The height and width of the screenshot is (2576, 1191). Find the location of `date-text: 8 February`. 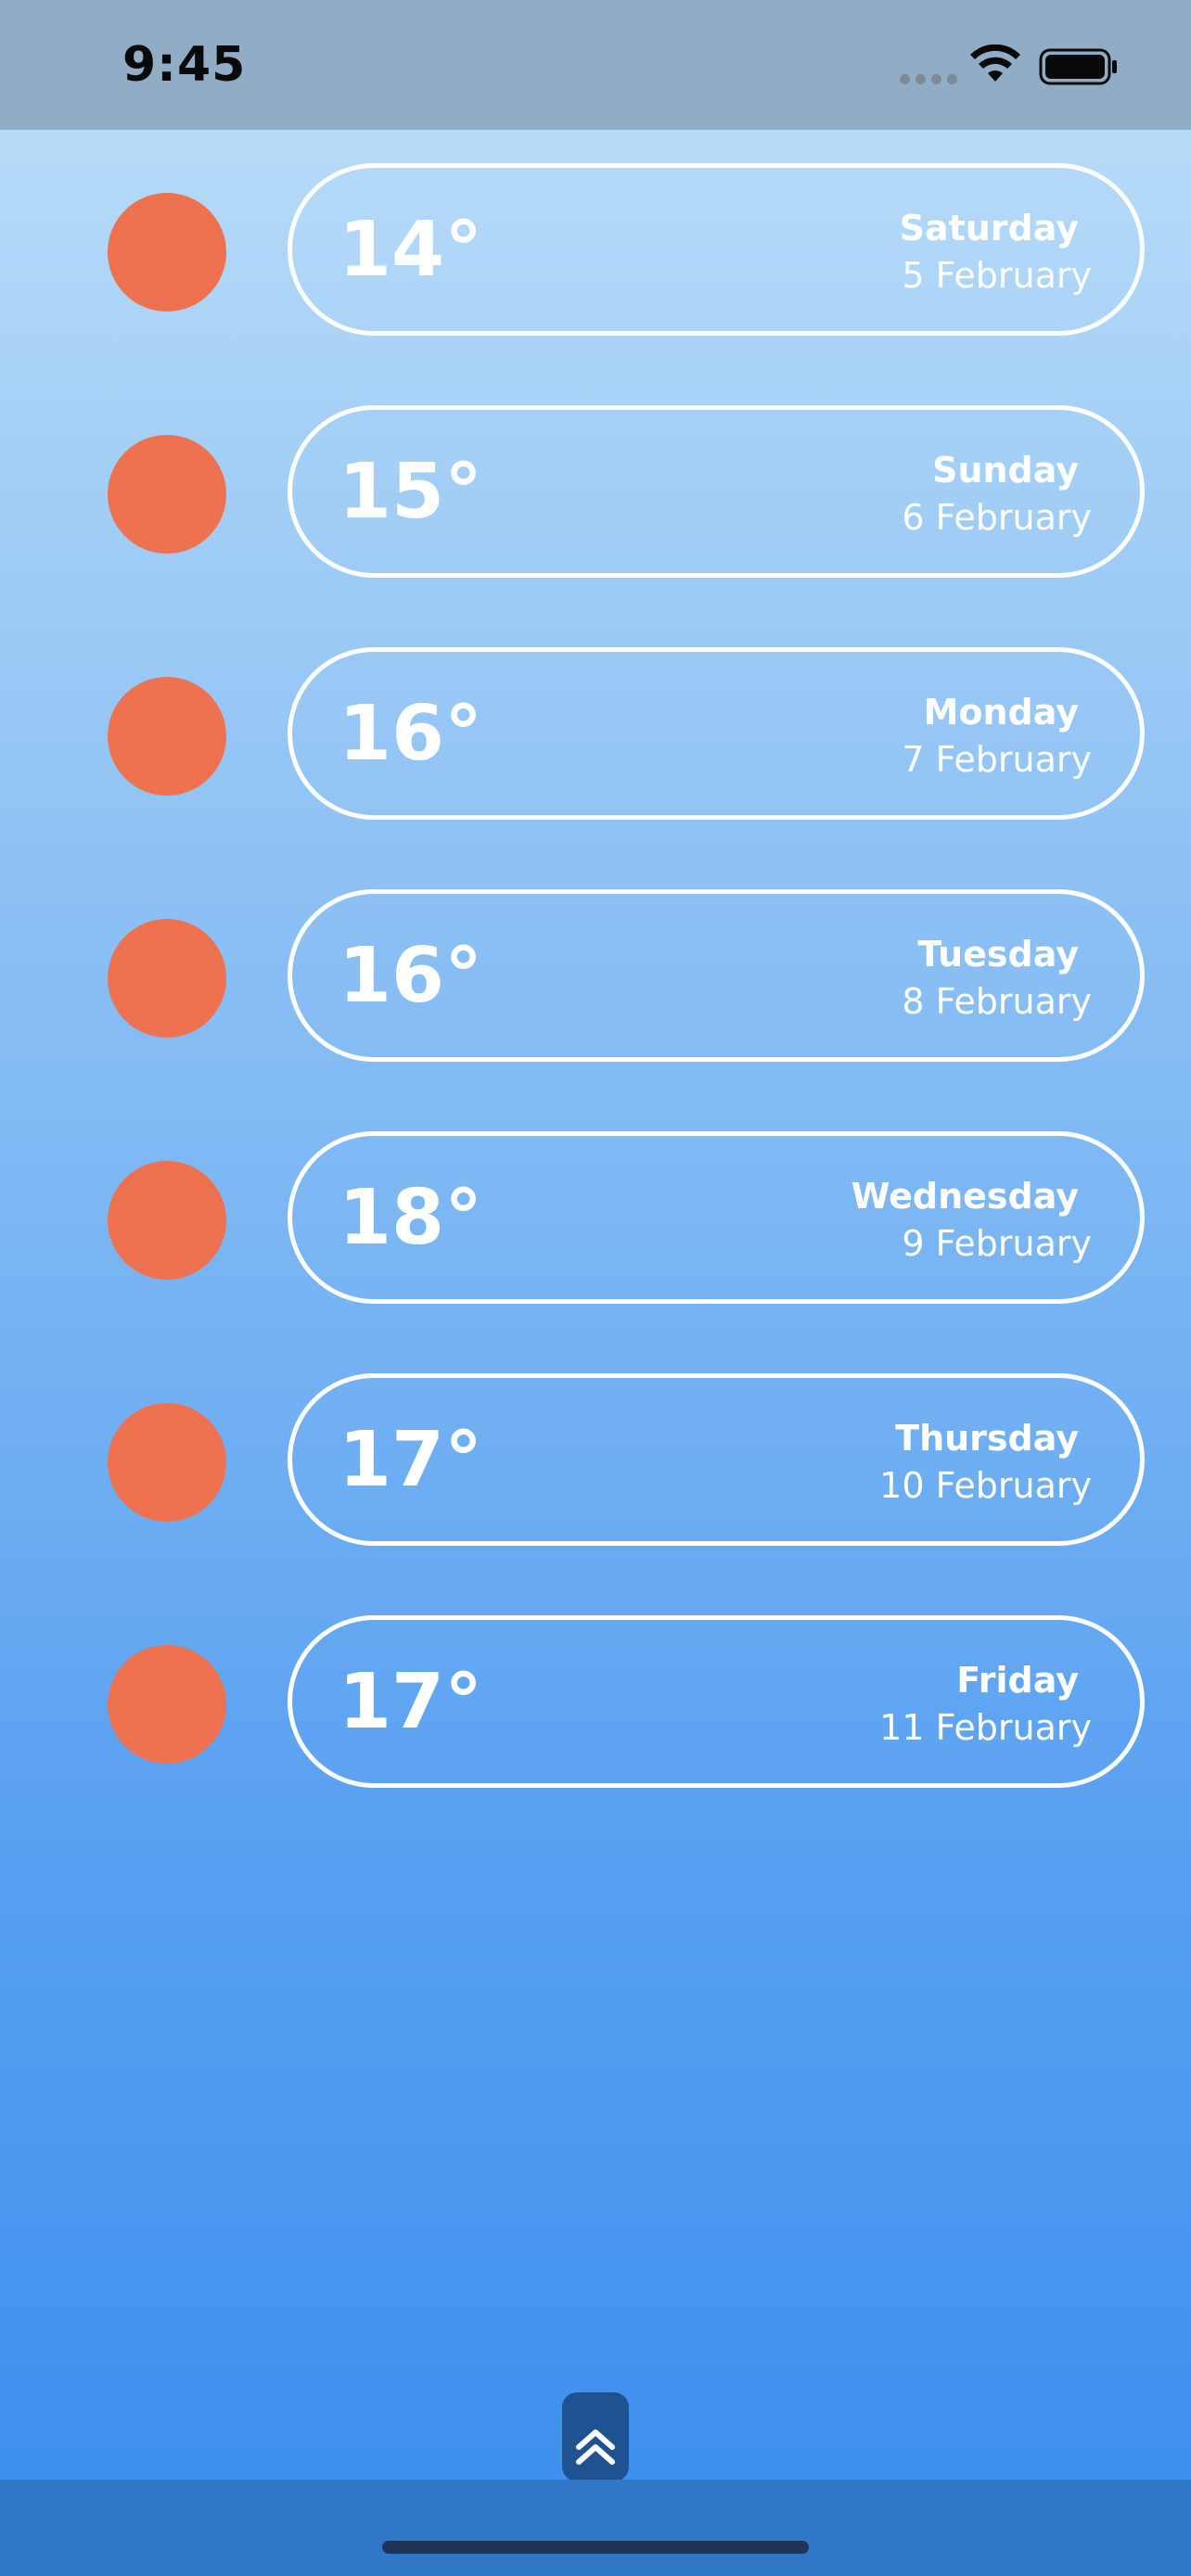

date-text: 8 February is located at coordinates (997, 1002).